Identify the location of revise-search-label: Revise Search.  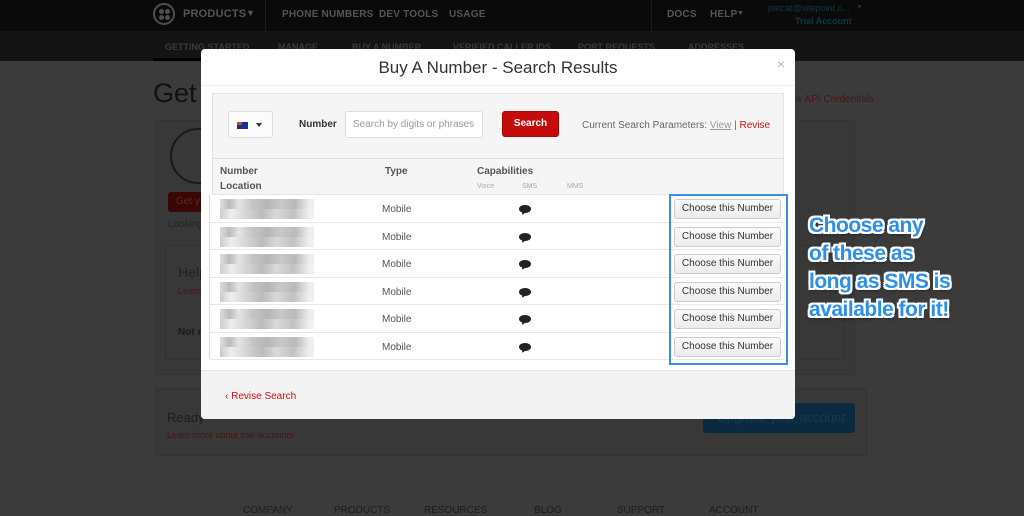
(264, 396).